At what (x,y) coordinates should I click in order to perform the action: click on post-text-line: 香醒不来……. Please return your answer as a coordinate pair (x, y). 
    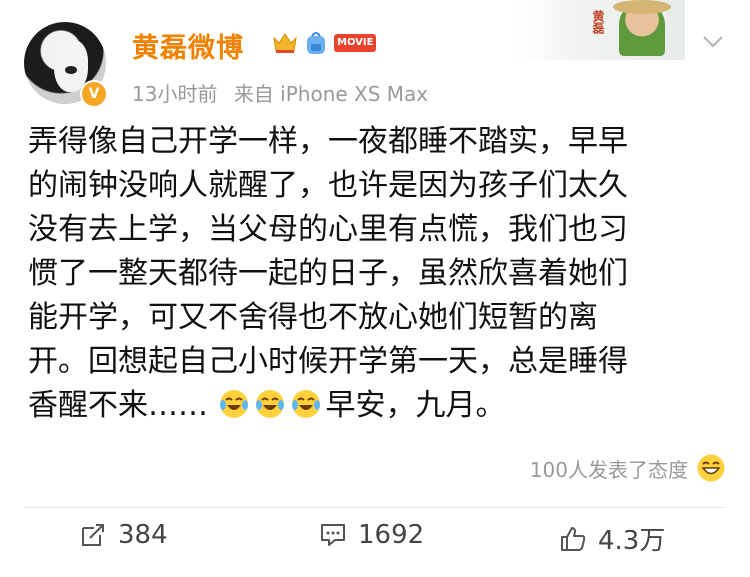
    Looking at the image, I should click on (118, 405).